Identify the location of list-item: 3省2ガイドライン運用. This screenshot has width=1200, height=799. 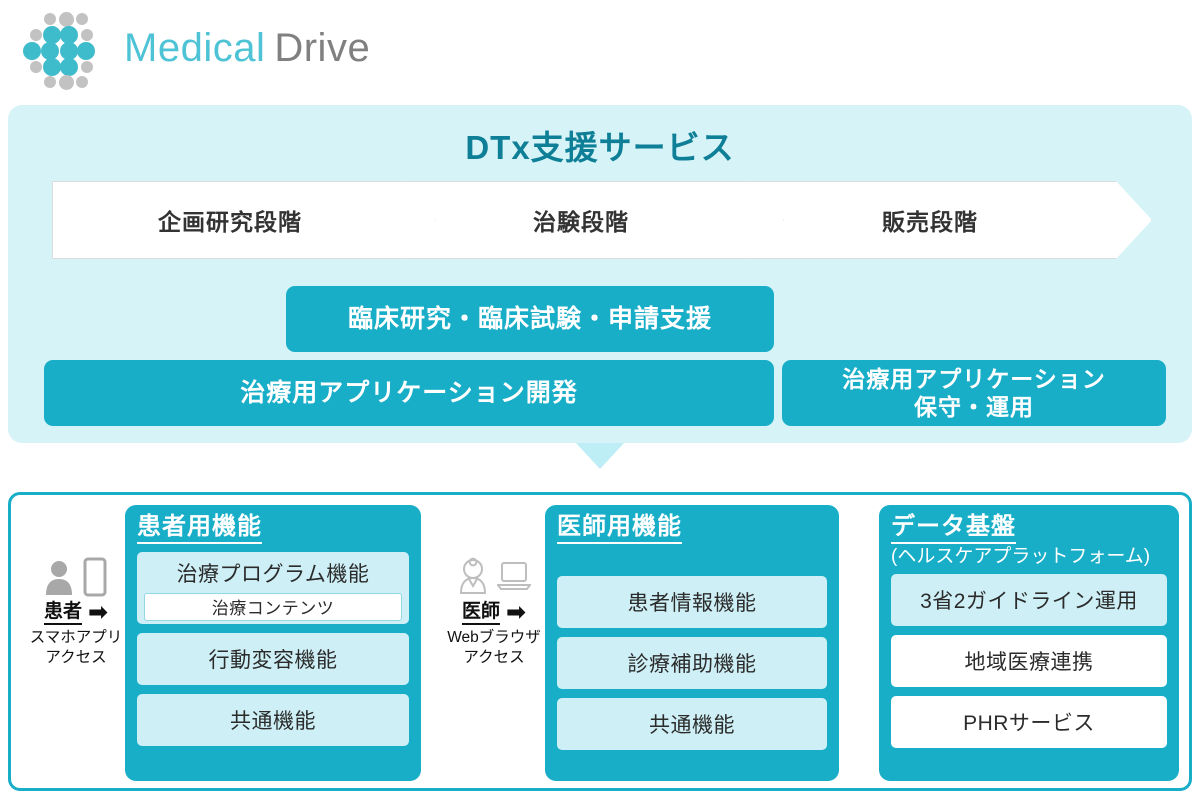
(1029, 599).